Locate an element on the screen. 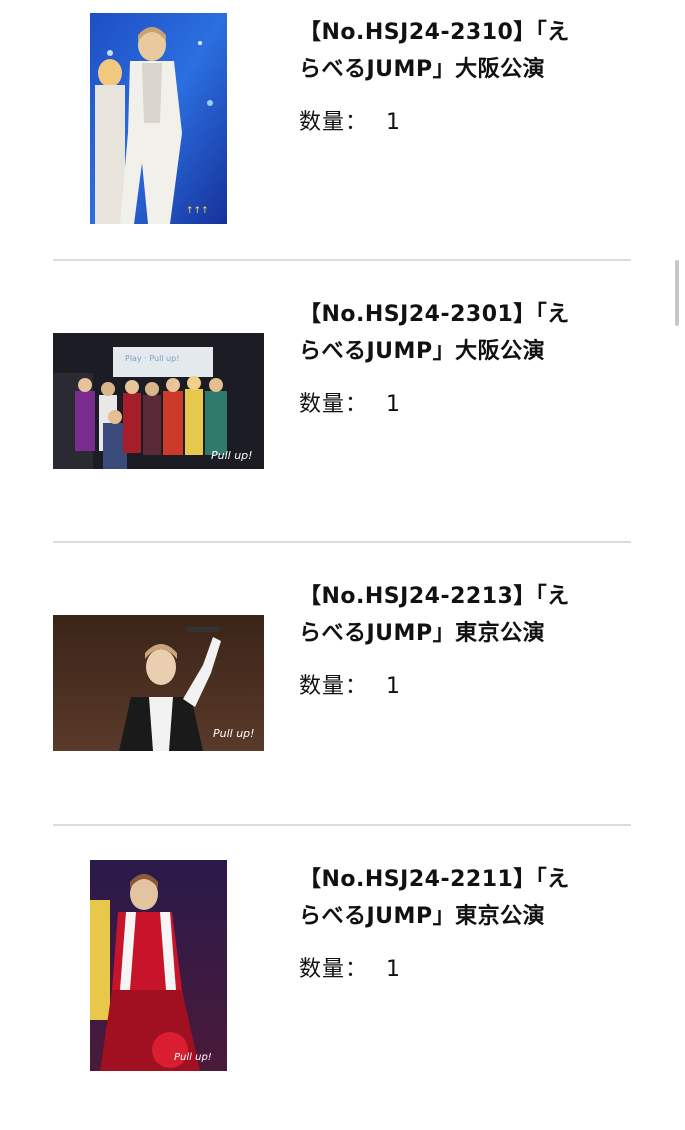  product-title: 【No.HSJ24-2301】「え らべるJUMP」大阪公演 is located at coordinates (459, 333).